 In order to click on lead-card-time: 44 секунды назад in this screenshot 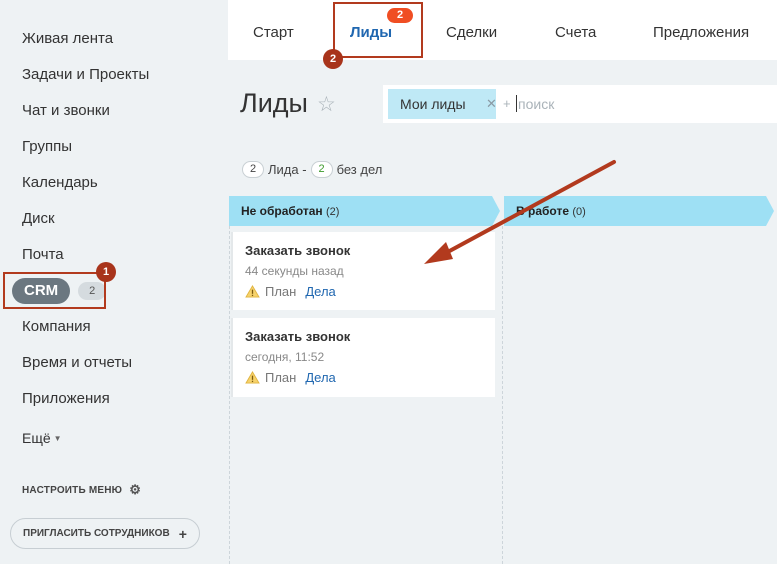, I will do `click(294, 271)`.